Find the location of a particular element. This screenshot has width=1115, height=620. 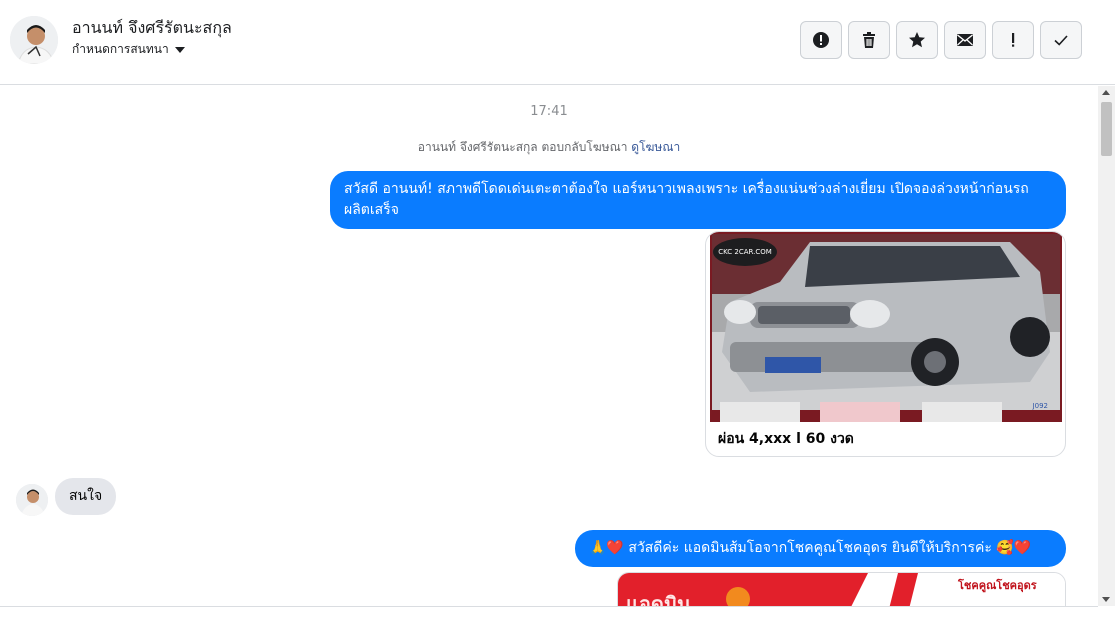

conversation-header: อานนท์ จึงศรีรัตนะสกุล กำหนดการสนทนา is located at coordinates (557, 42).